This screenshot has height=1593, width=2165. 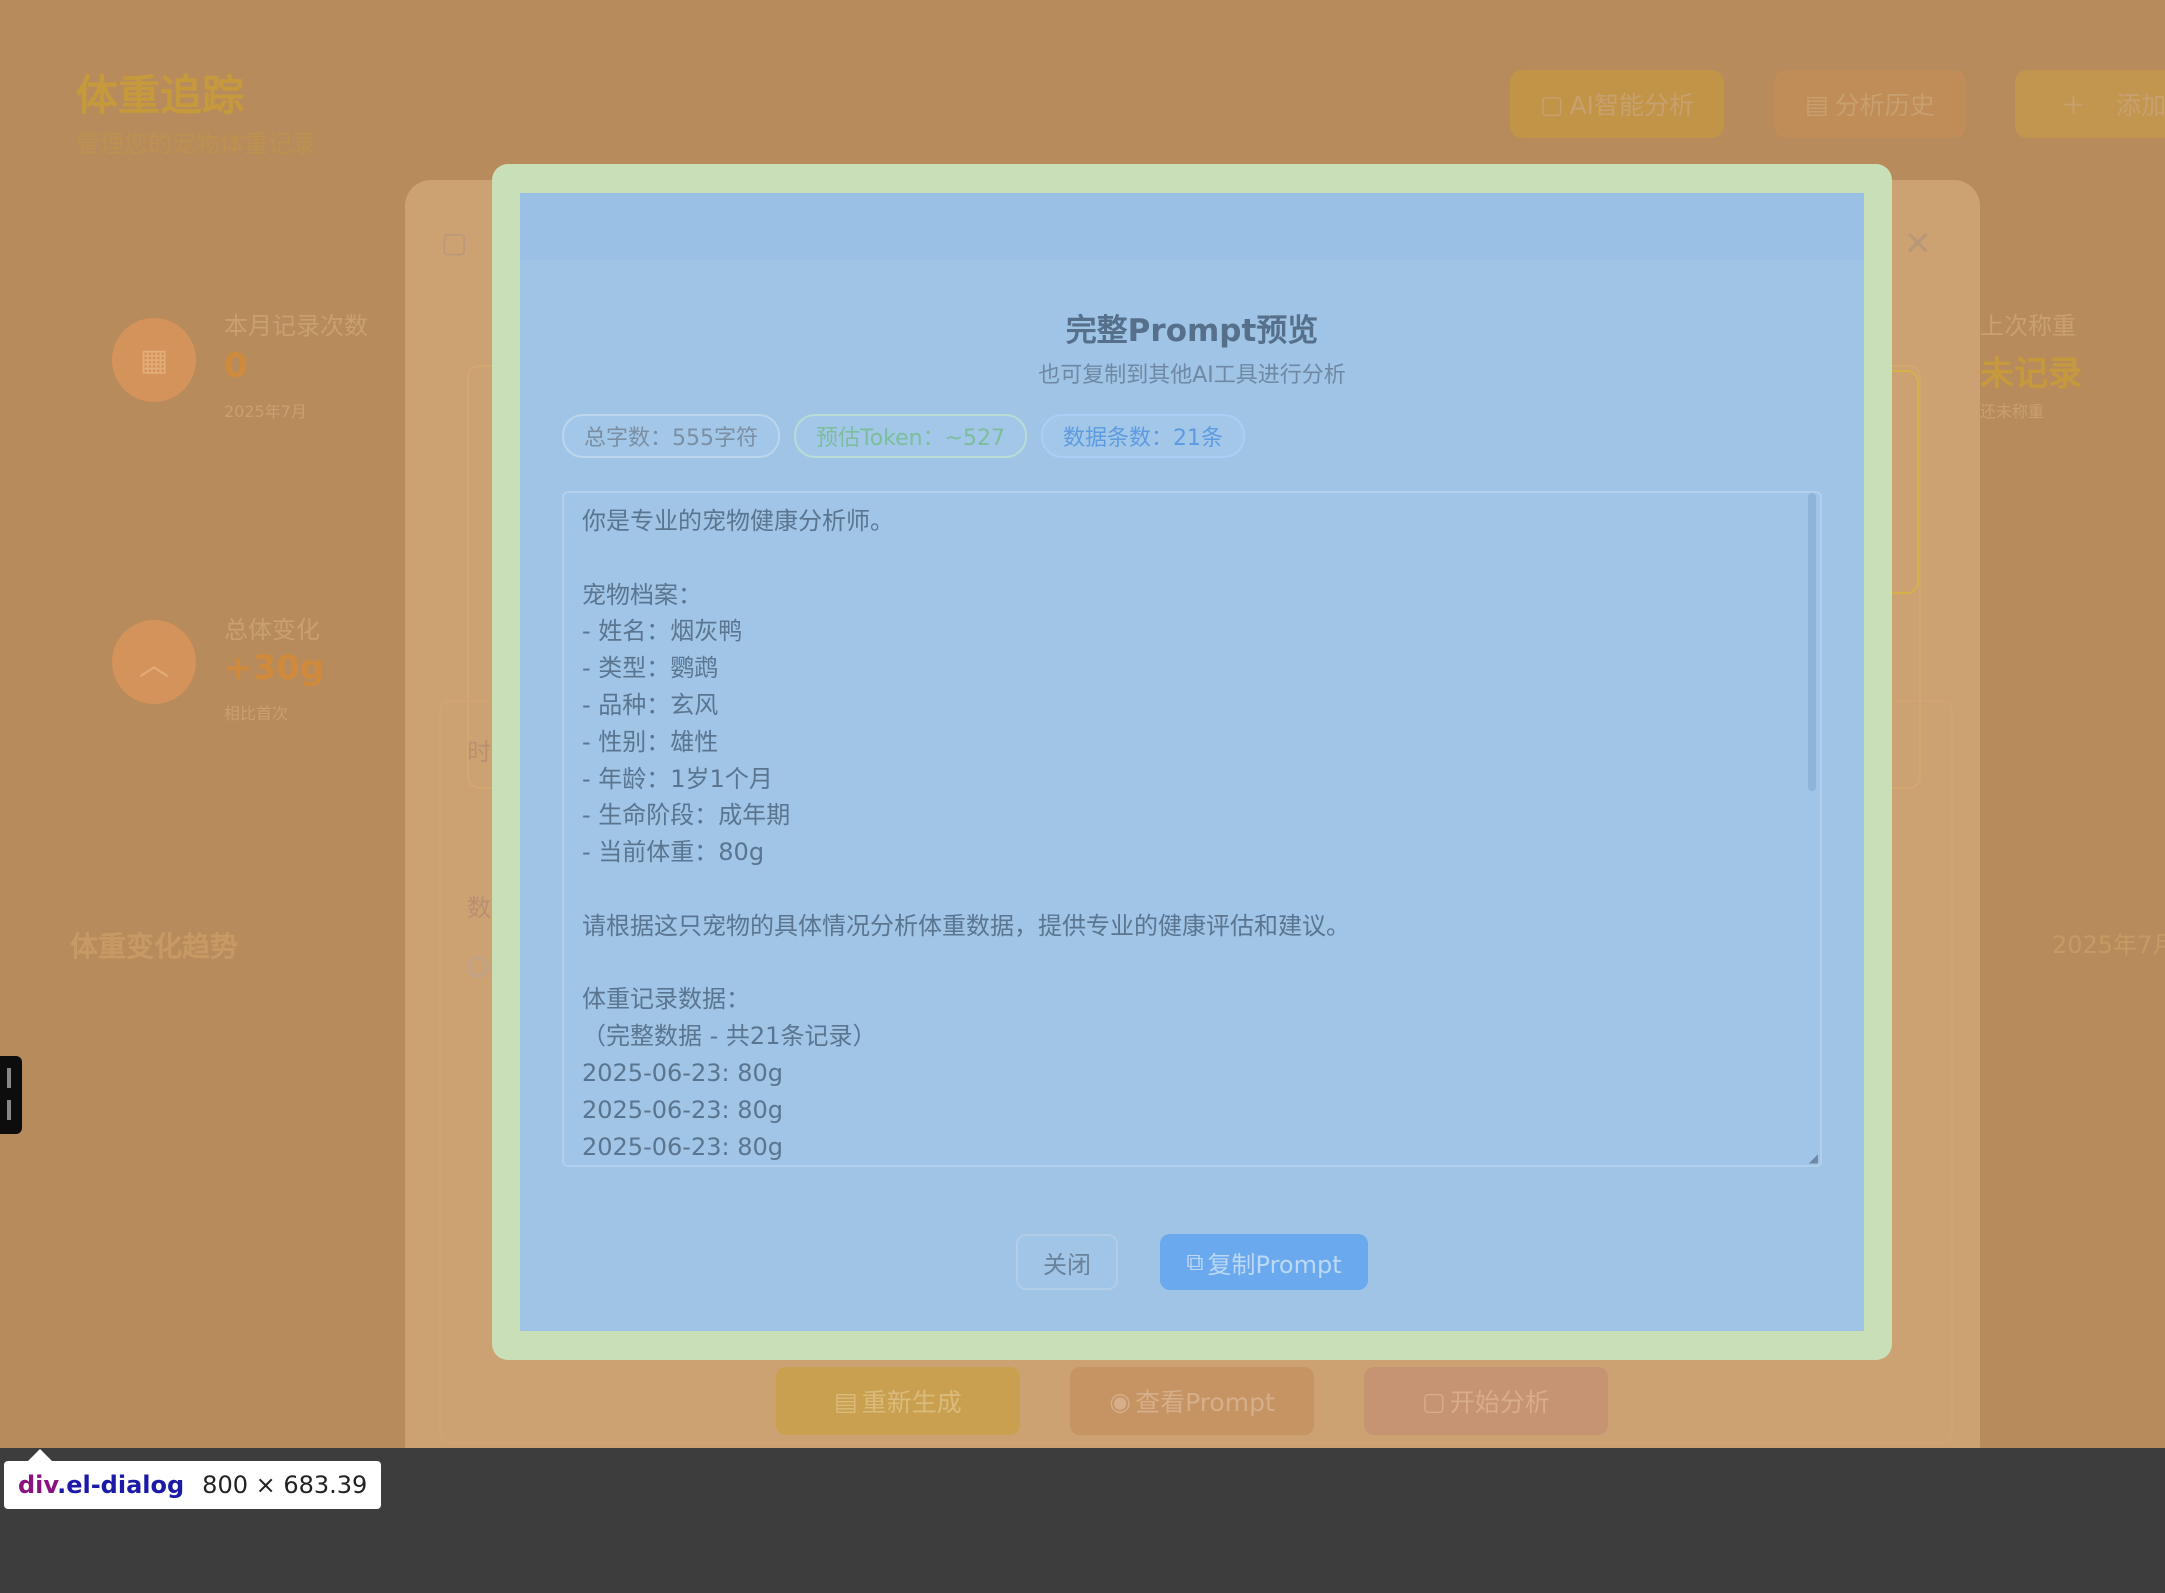 What do you see at coordinates (285, 1485) in the screenshot?
I see `tooltip-size: 800 × 683.39` at bounding box center [285, 1485].